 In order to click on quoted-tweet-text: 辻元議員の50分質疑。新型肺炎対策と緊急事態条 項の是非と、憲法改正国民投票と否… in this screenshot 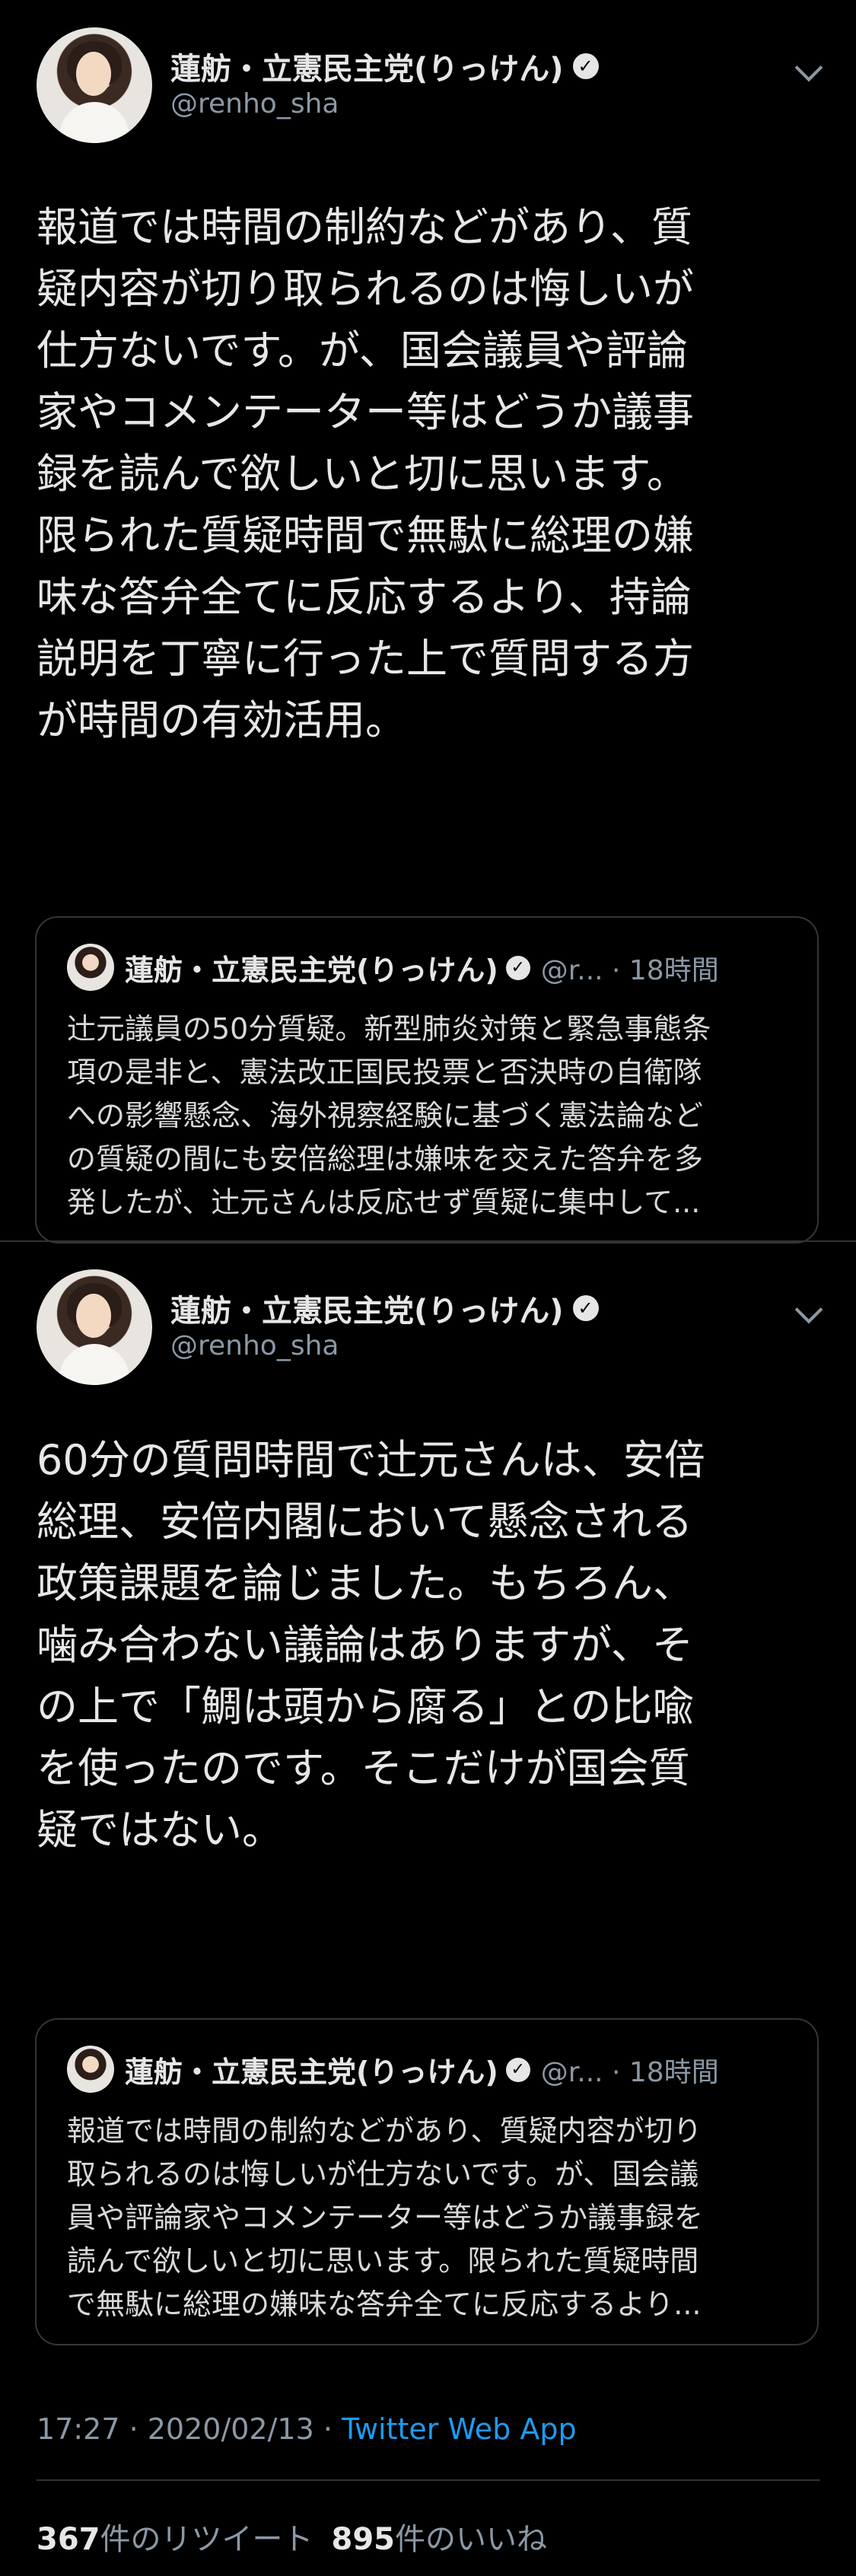, I will do `click(389, 1115)`.